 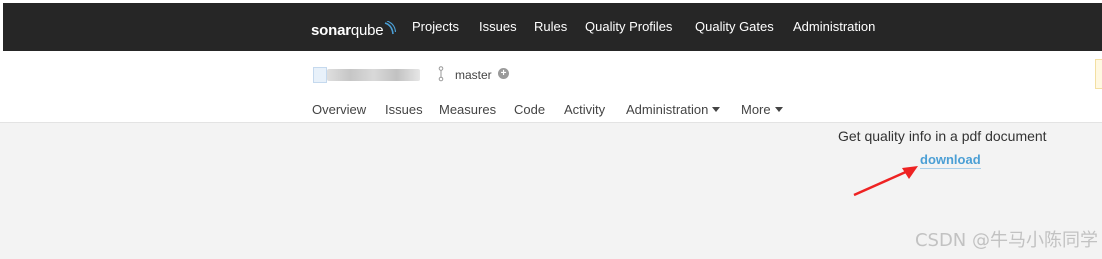 I want to click on tab-administration-dropdown: Administration, so click(x=673, y=110).